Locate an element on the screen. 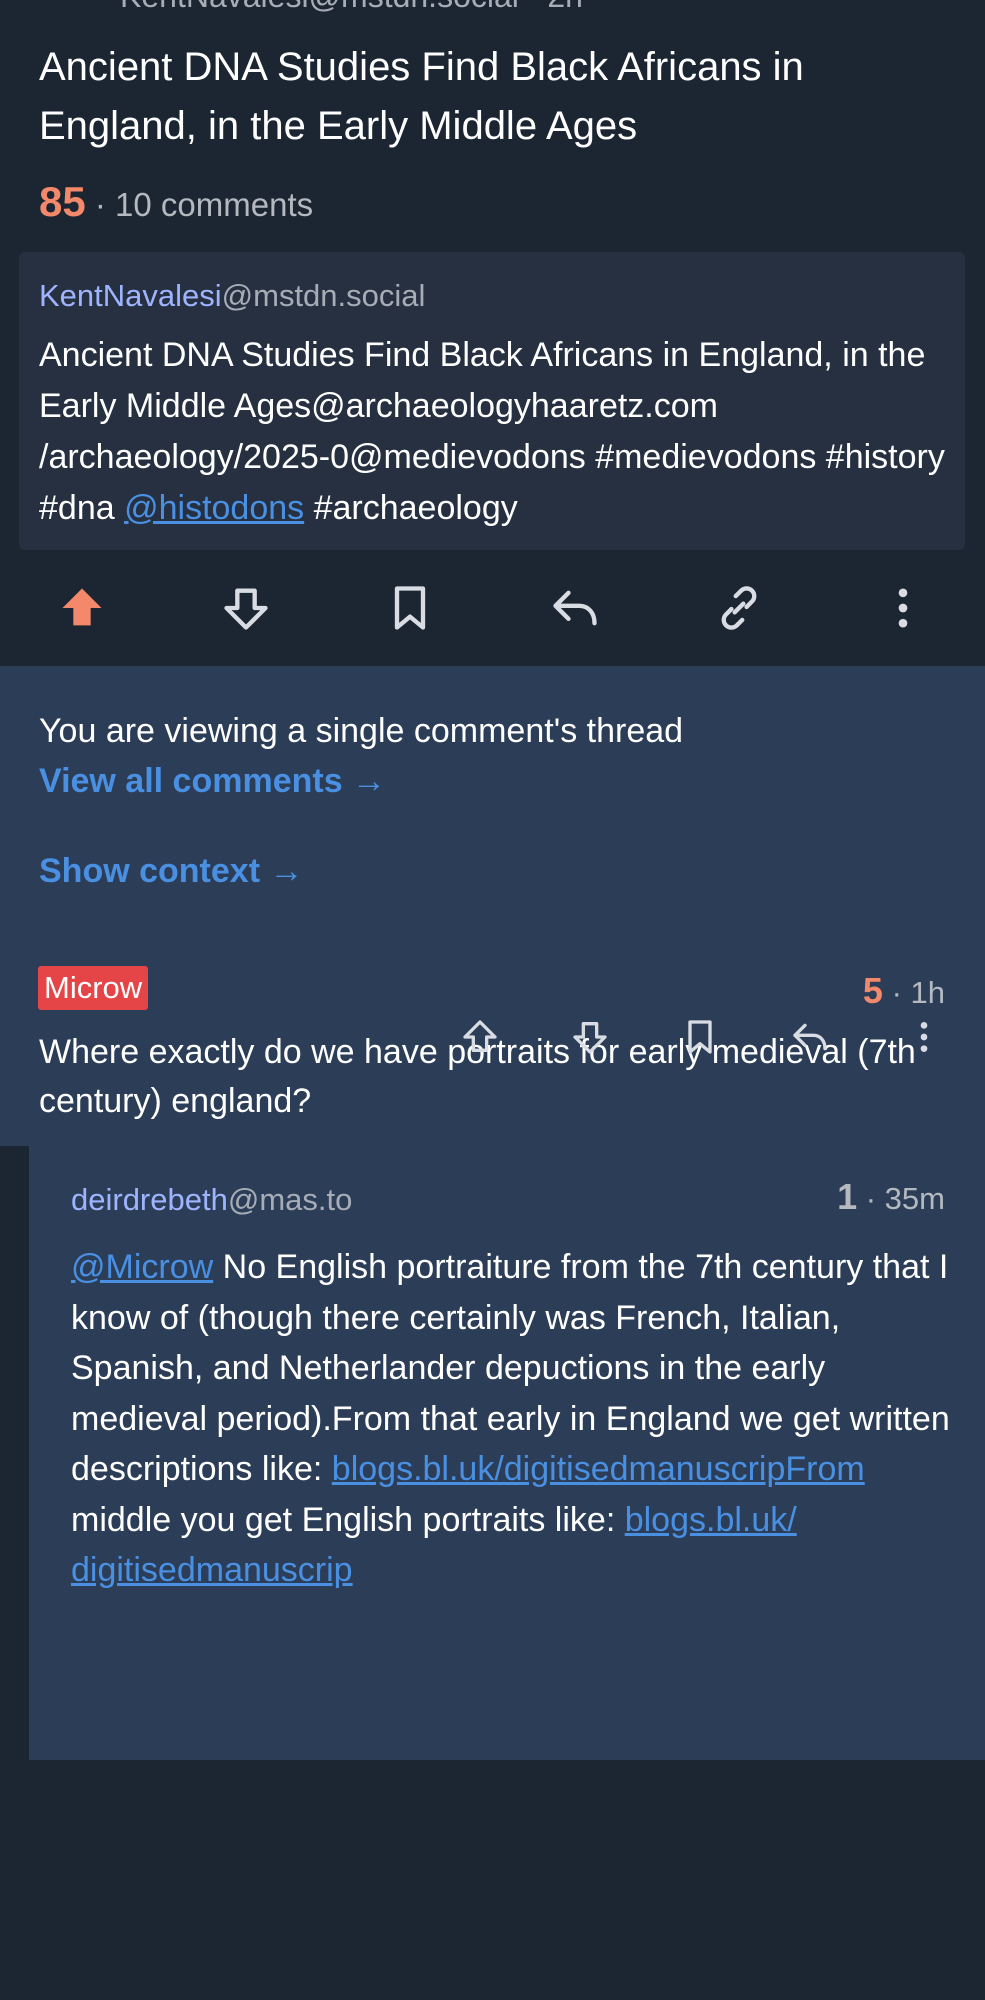 The image size is (985, 2000). link-icon is located at coordinates (739, 608).